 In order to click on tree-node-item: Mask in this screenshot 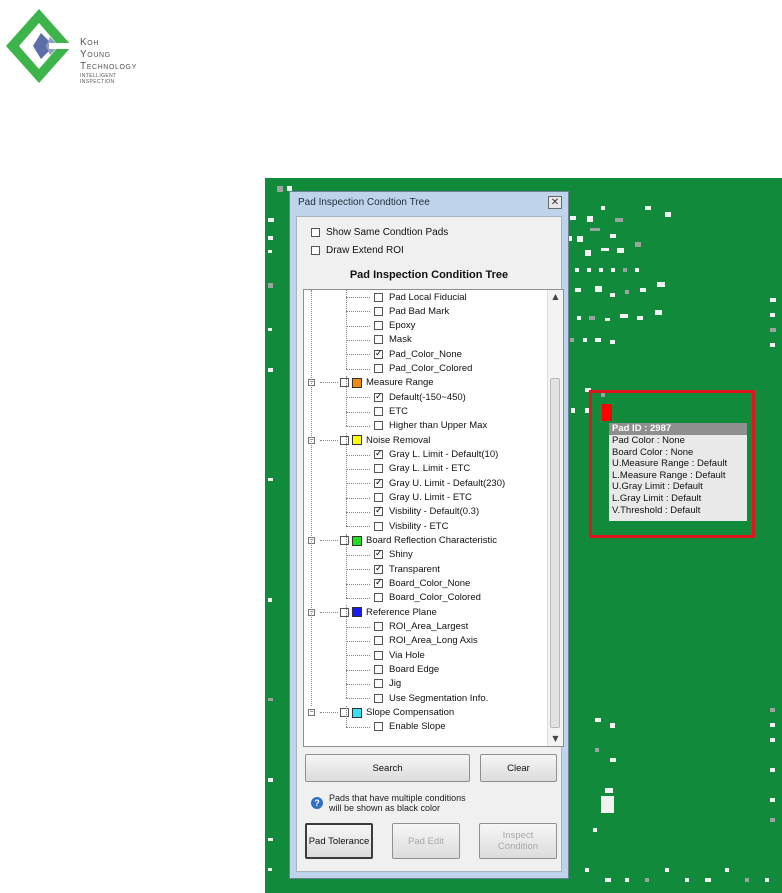, I will do `click(393, 340)`.